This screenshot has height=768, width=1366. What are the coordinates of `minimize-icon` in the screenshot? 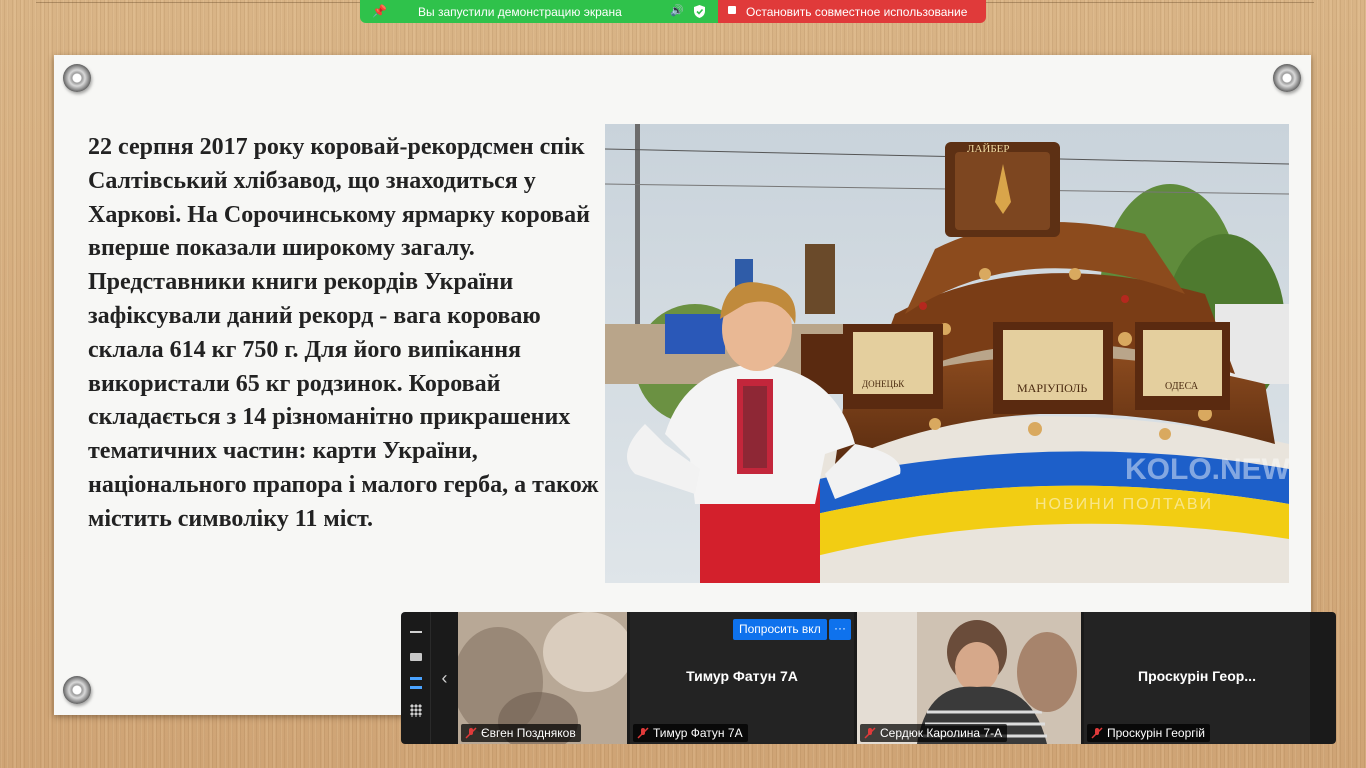 It's located at (416, 632).